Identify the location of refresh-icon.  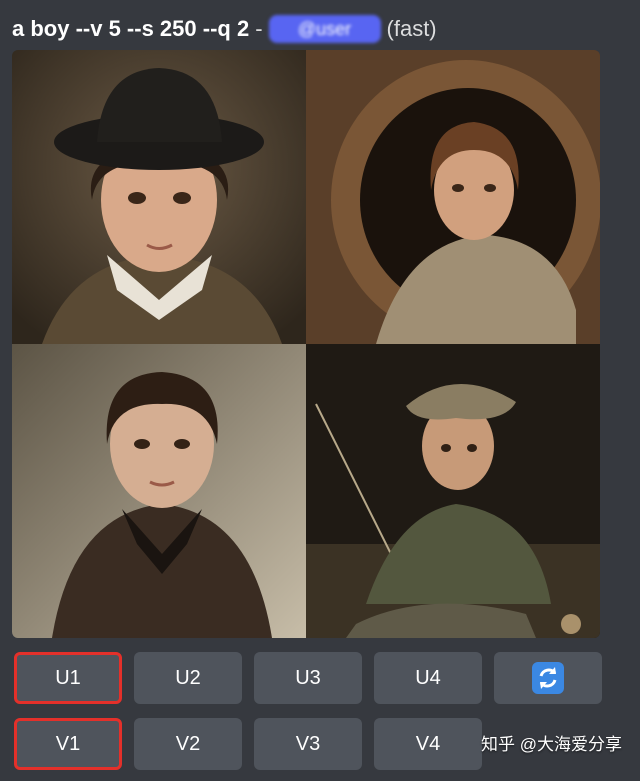
(548, 678).